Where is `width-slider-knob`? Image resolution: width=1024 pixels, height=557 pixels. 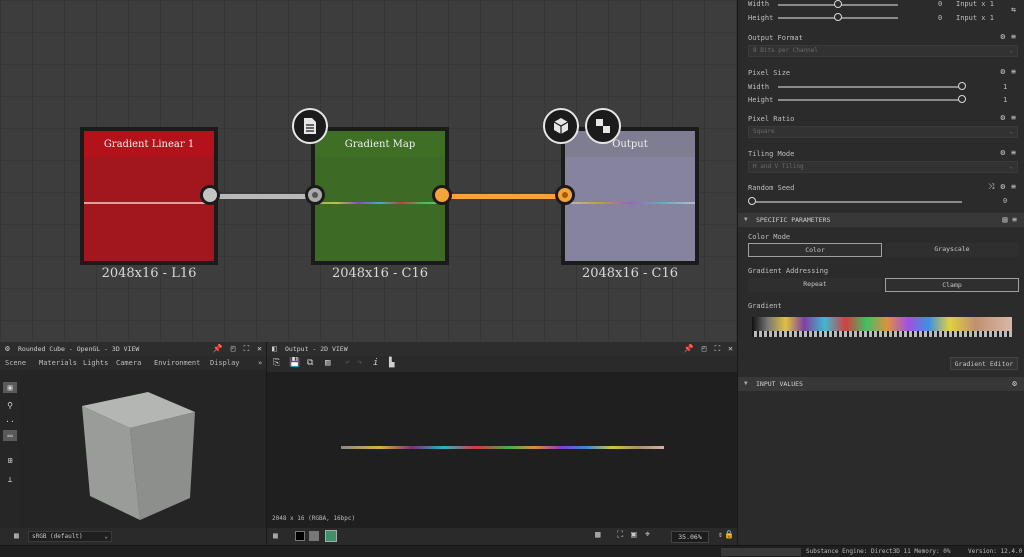 width-slider-knob is located at coordinates (838, 4).